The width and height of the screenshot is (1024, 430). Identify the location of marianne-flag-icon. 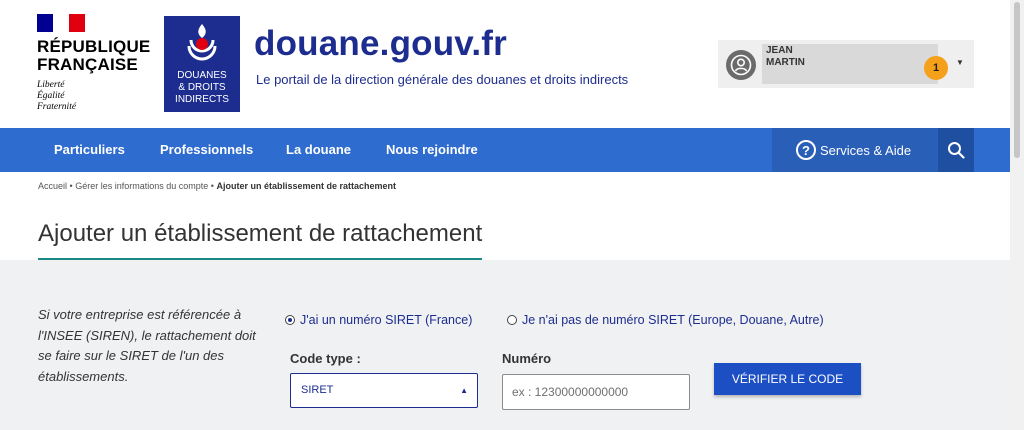
(61, 23).